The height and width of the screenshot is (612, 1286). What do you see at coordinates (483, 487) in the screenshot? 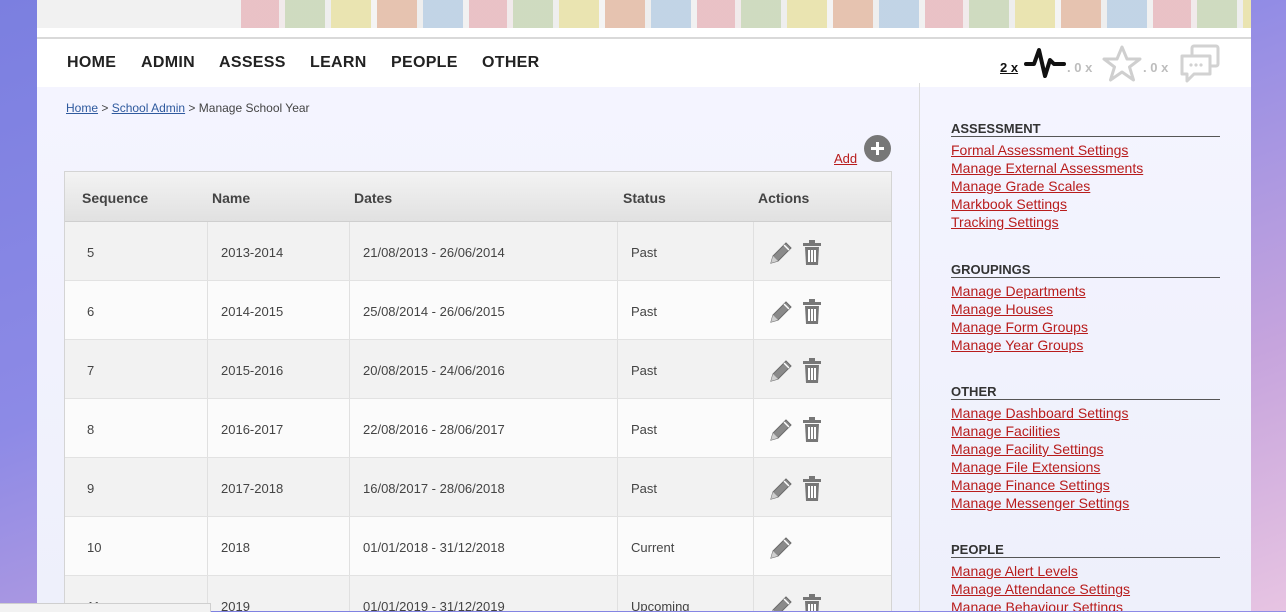
I see `cell-dates-container: 16/08/2017 - 28/06/2018` at bounding box center [483, 487].